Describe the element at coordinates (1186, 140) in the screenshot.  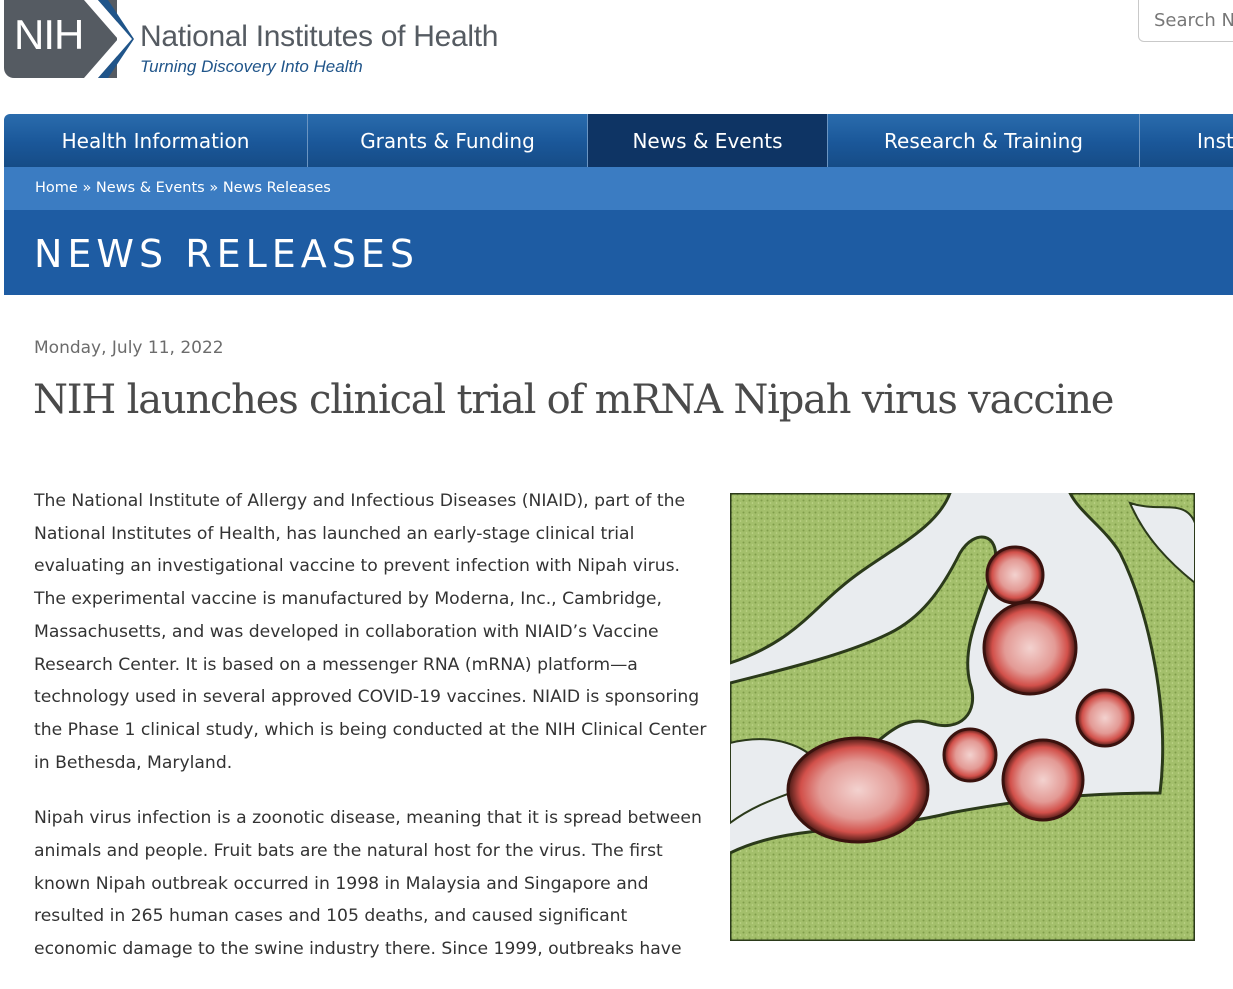
I see `nav-item-institutes: Inst` at that location.